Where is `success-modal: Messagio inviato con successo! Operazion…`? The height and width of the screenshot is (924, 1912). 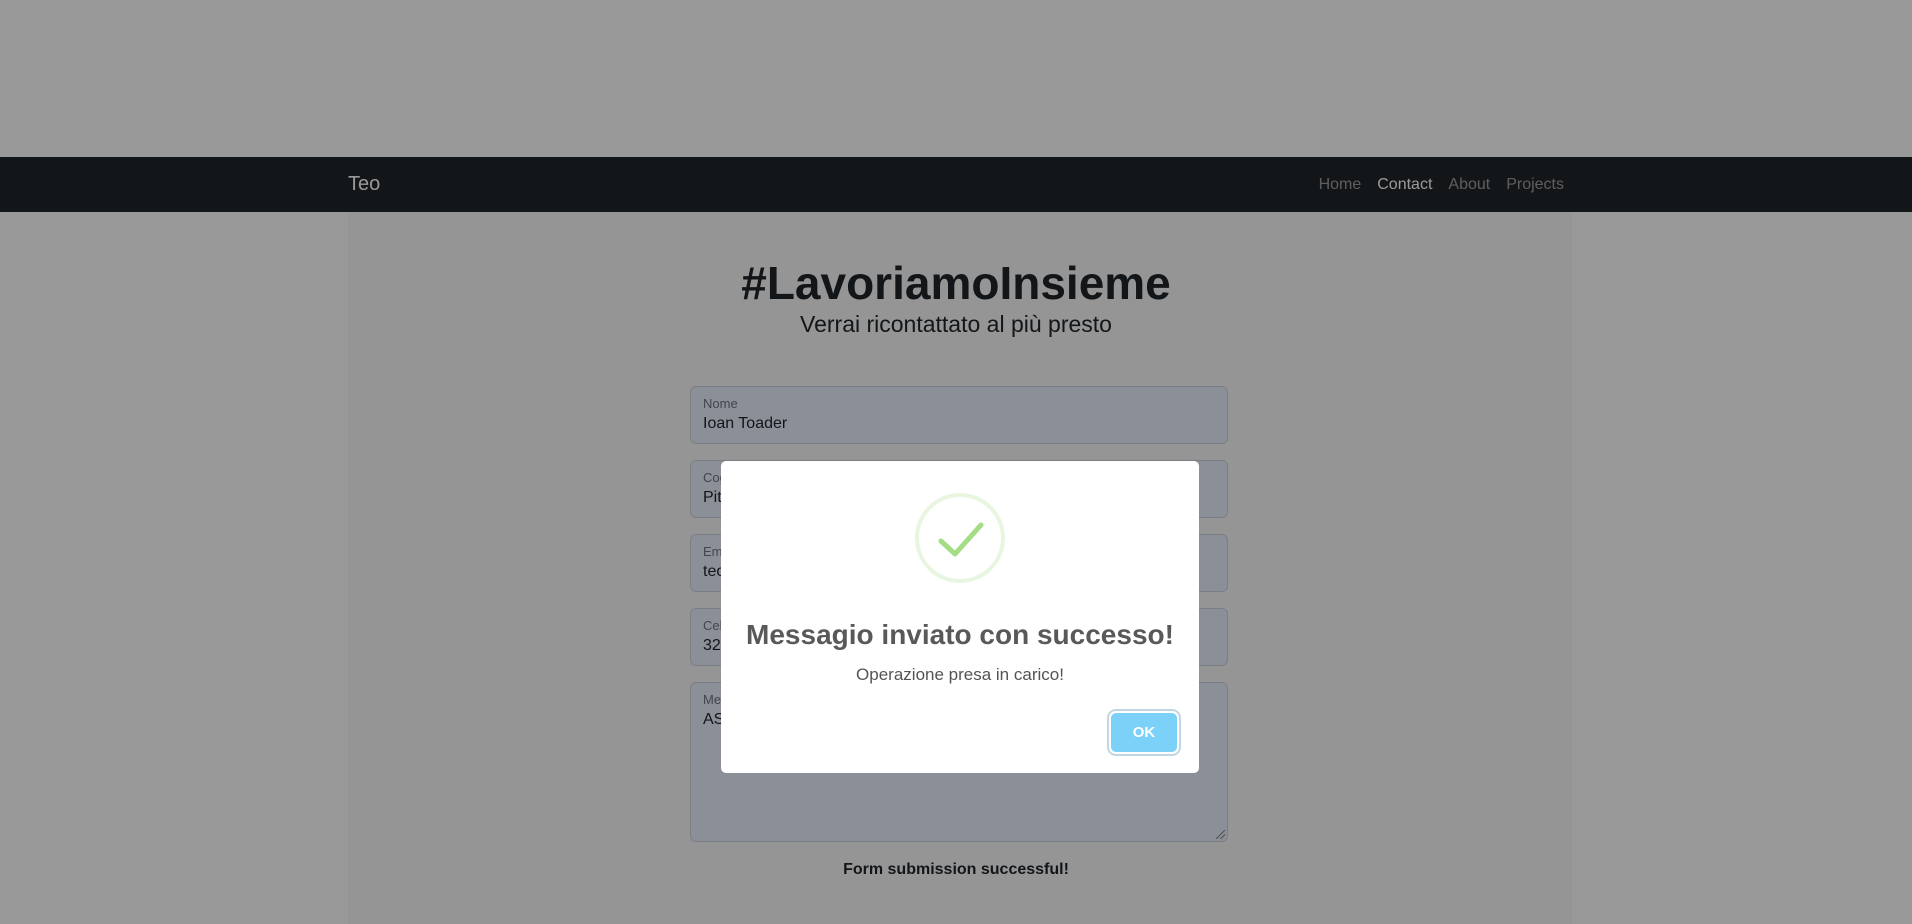 success-modal: Messagio inviato con successo! Operazion… is located at coordinates (960, 617).